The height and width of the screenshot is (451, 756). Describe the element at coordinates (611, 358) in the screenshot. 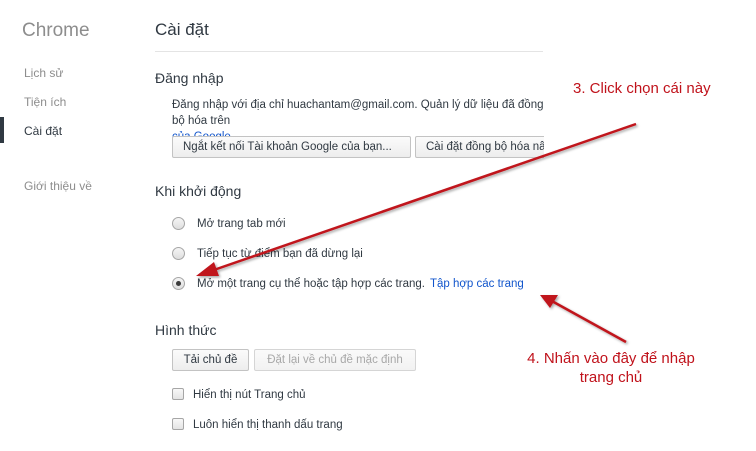

I see `annotation-step4-line1: 4. Nhấn vào đây để nhập` at that location.